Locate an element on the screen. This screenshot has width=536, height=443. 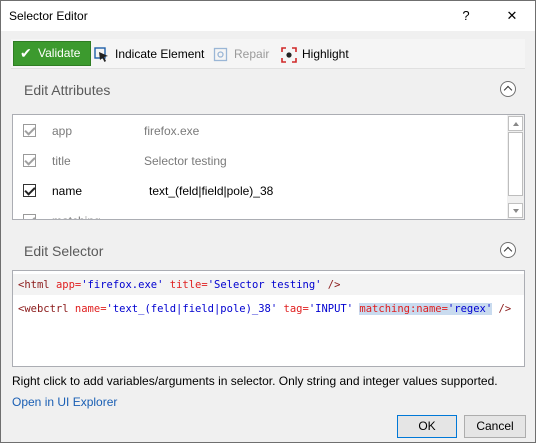
cancel-button: Cancel is located at coordinates (495, 426).